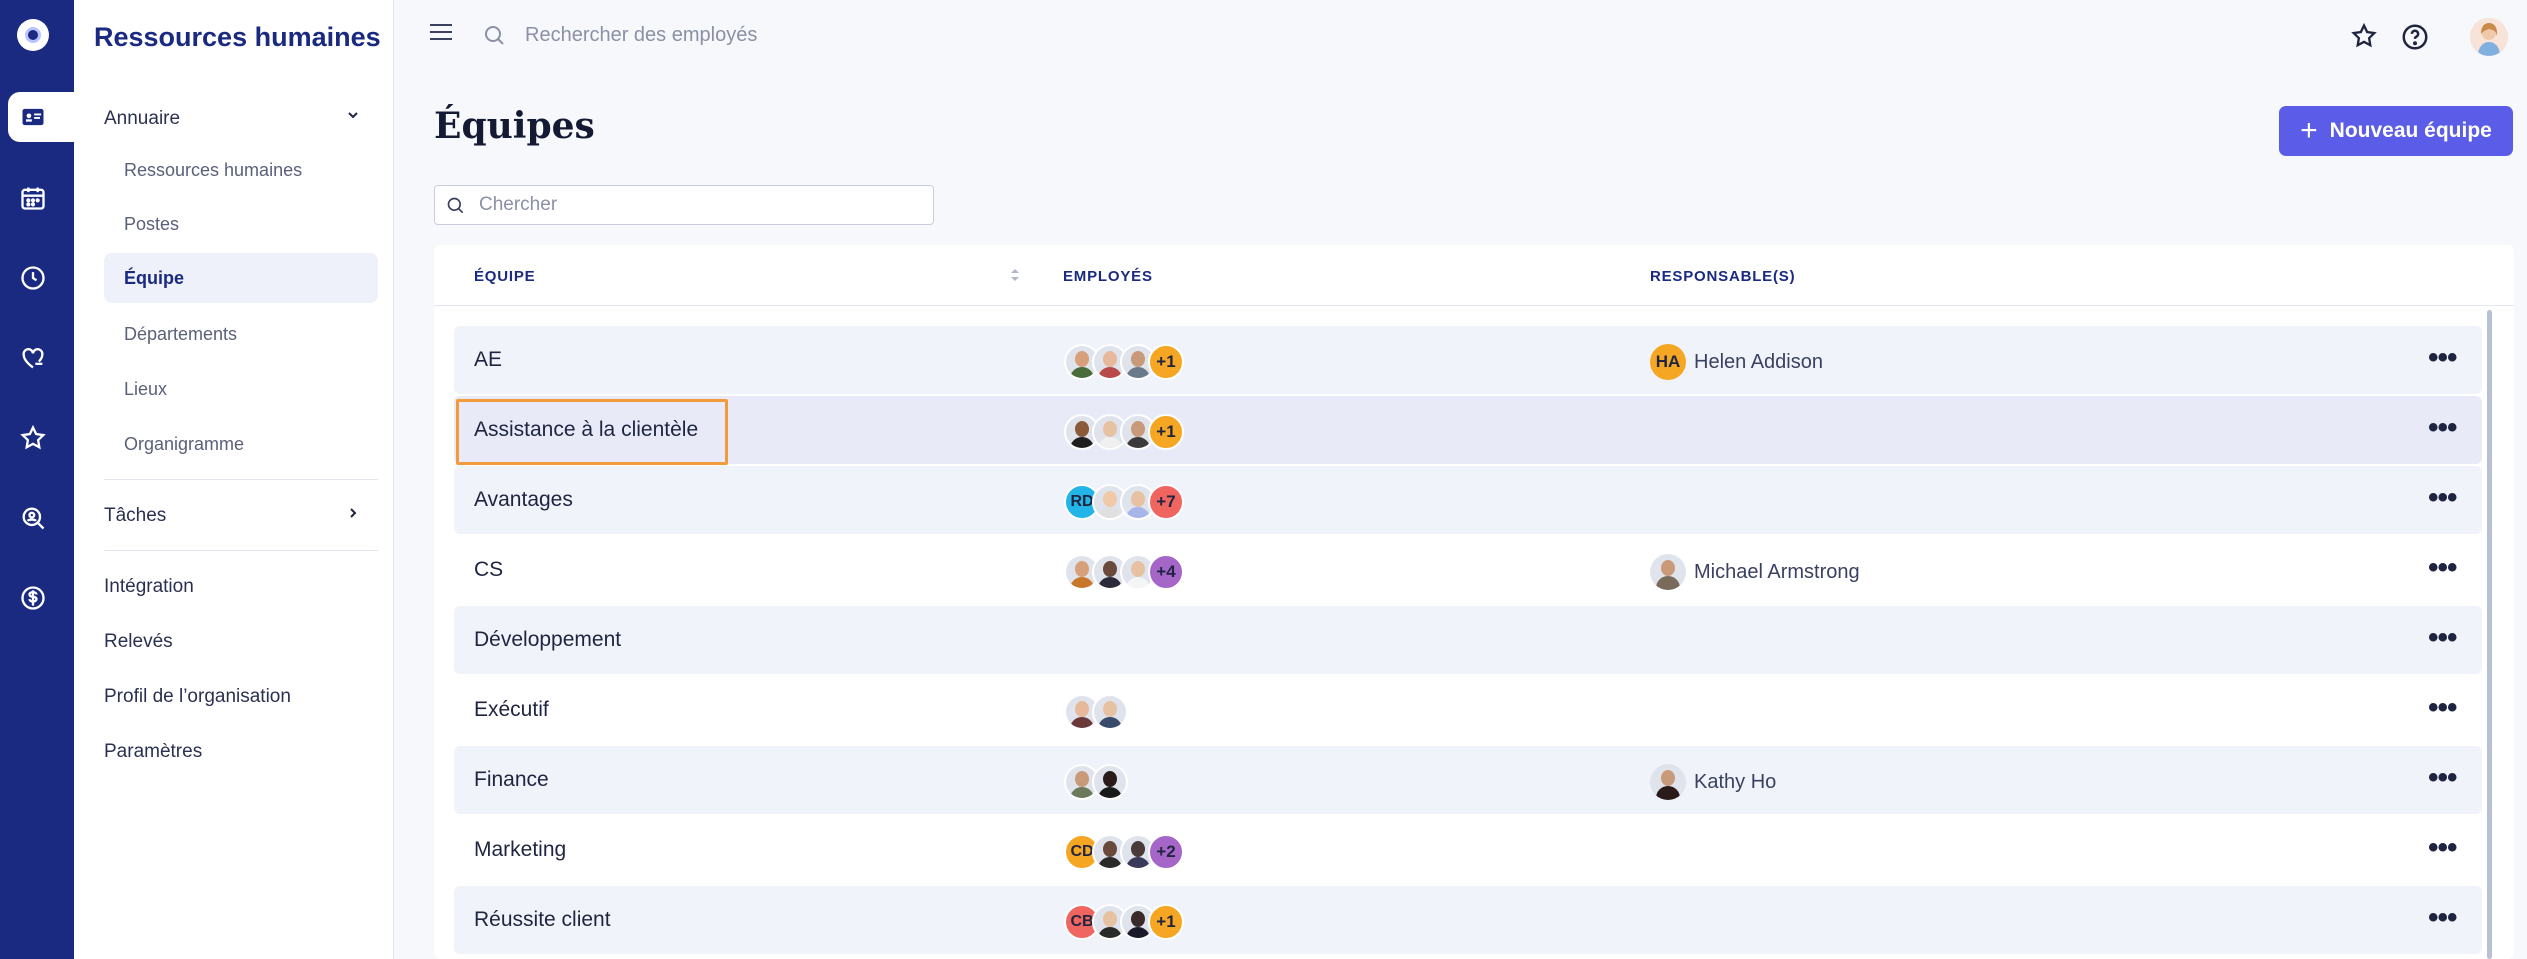 The image size is (2527, 959). Describe the element at coordinates (33, 438) in the screenshot. I see `star-icon` at that location.